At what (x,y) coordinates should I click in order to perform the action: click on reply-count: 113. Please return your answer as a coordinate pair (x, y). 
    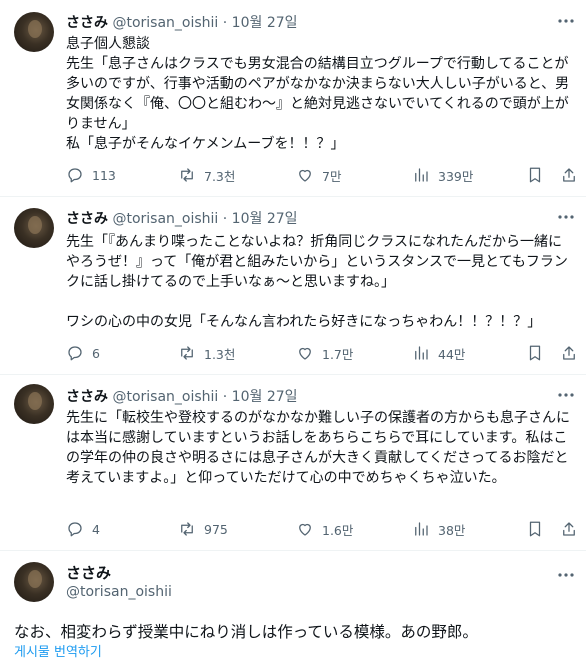
    Looking at the image, I should click on (104, 175).